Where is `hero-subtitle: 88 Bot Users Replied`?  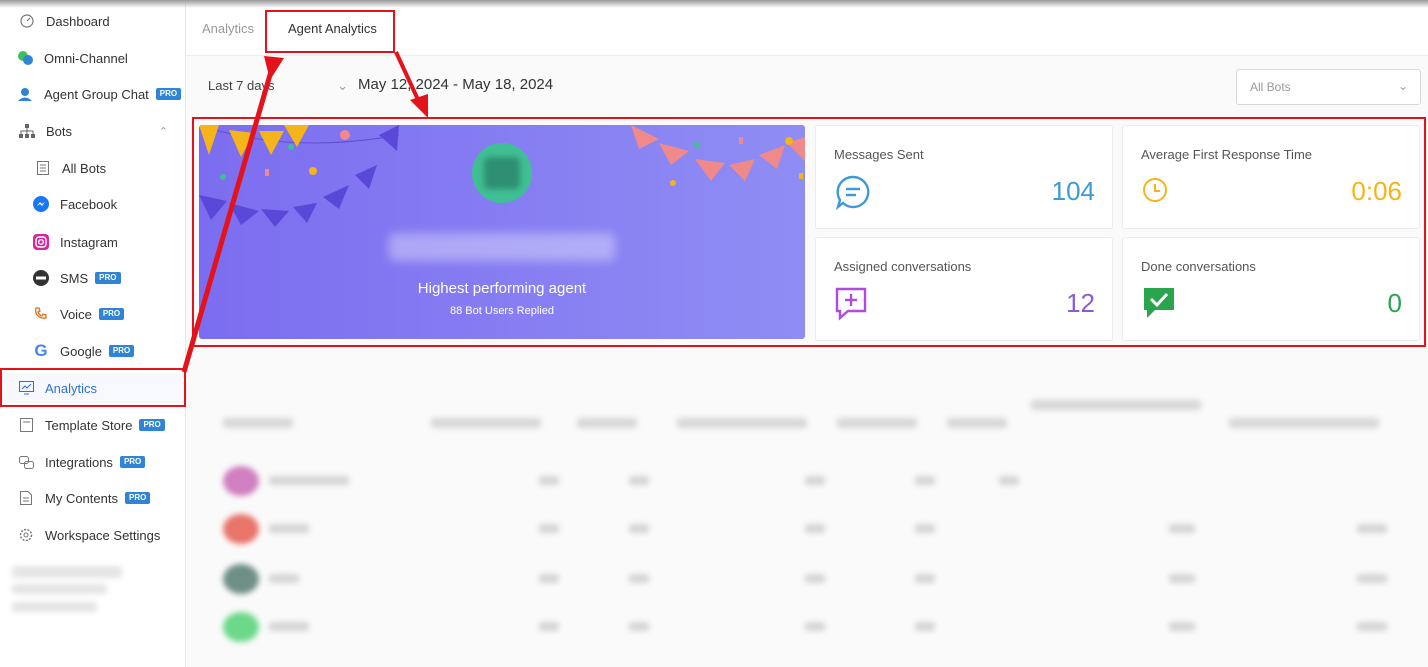
hero-subtitle: 88 Bot Users Replied is located at coordinates (502, 311).